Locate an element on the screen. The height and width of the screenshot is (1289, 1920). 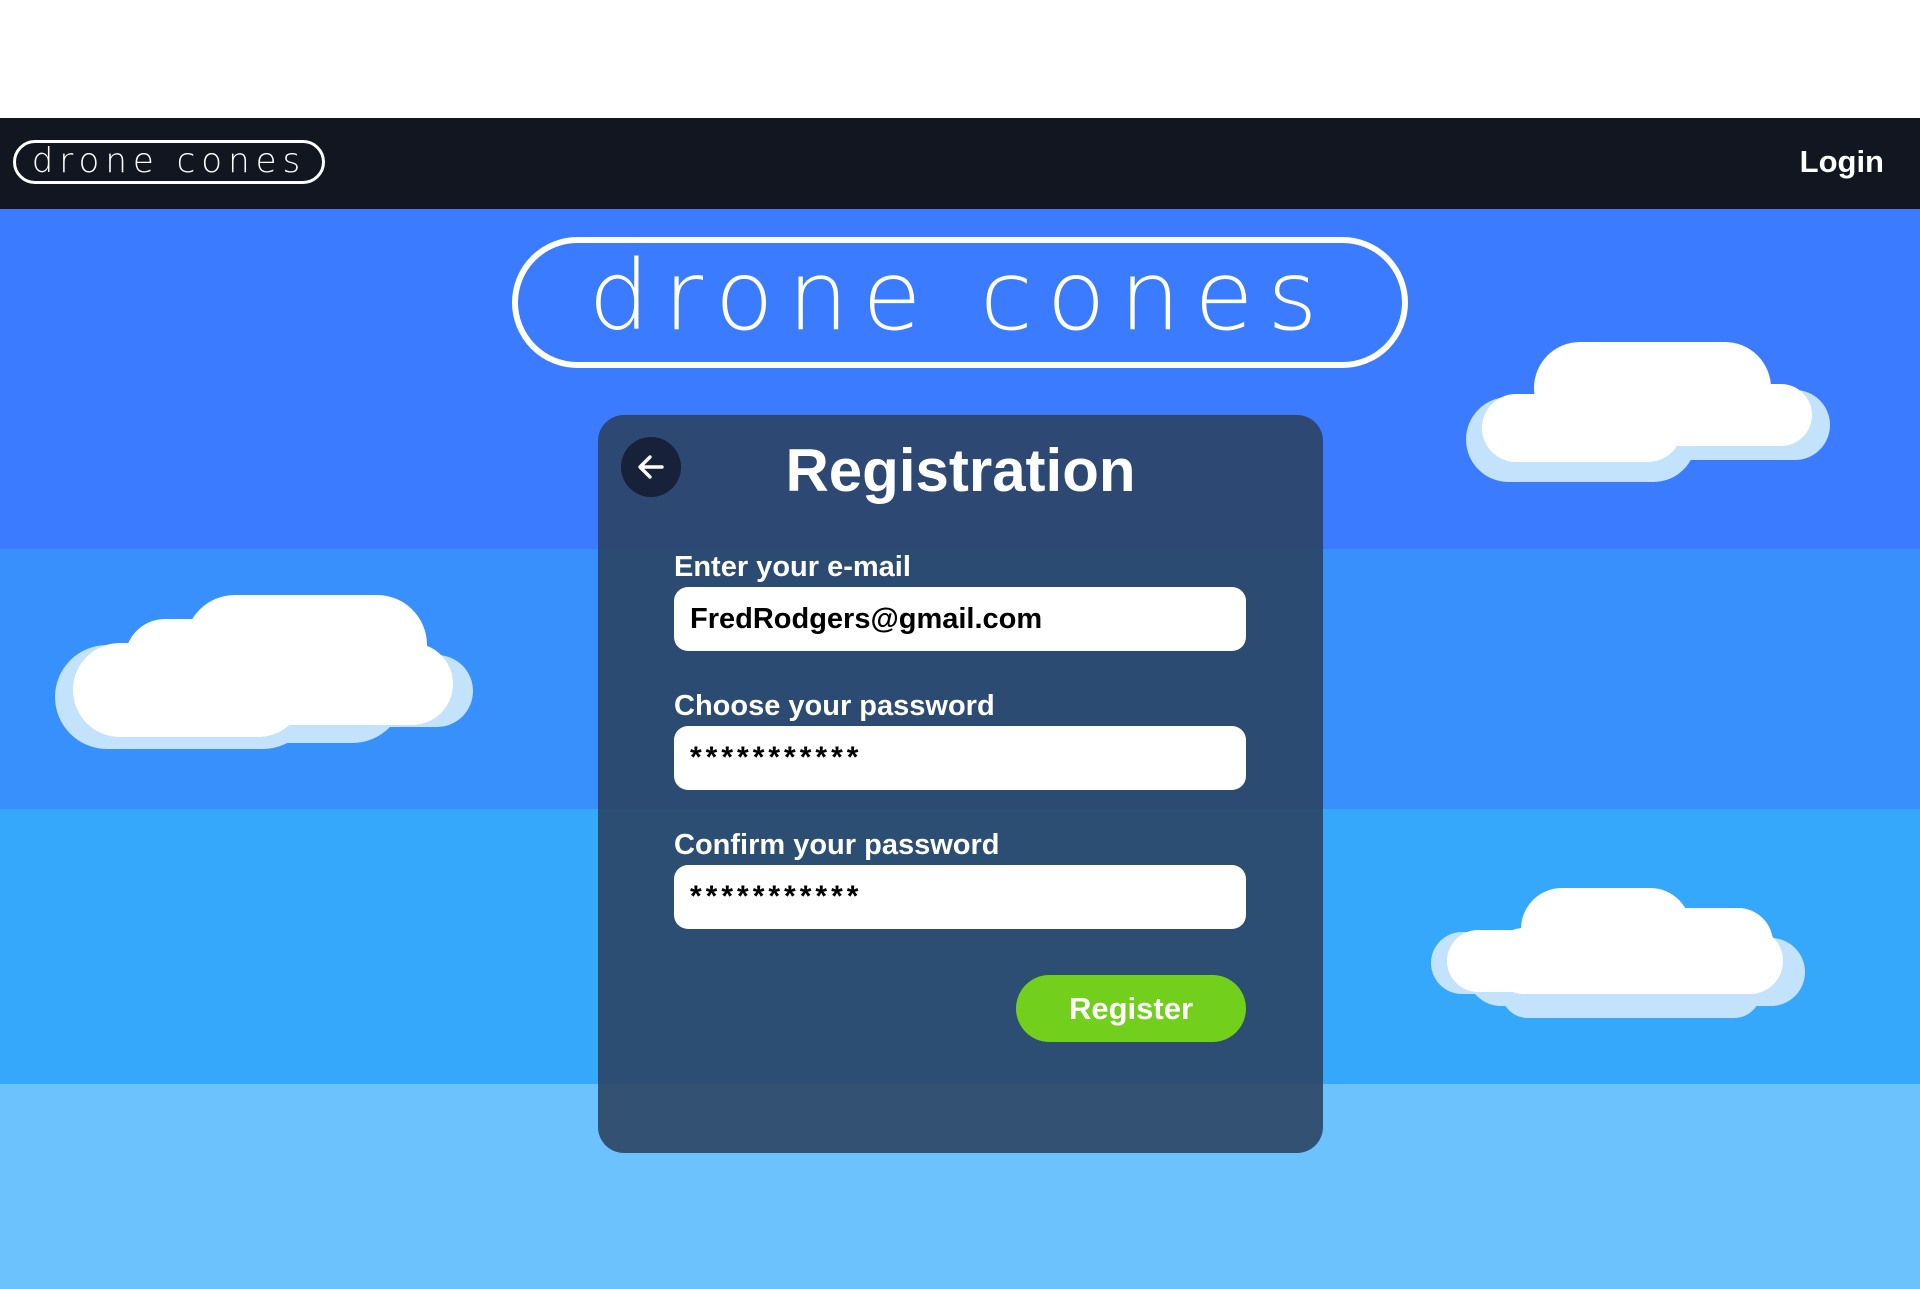
cloud-left is located at coordinates (264, 672).